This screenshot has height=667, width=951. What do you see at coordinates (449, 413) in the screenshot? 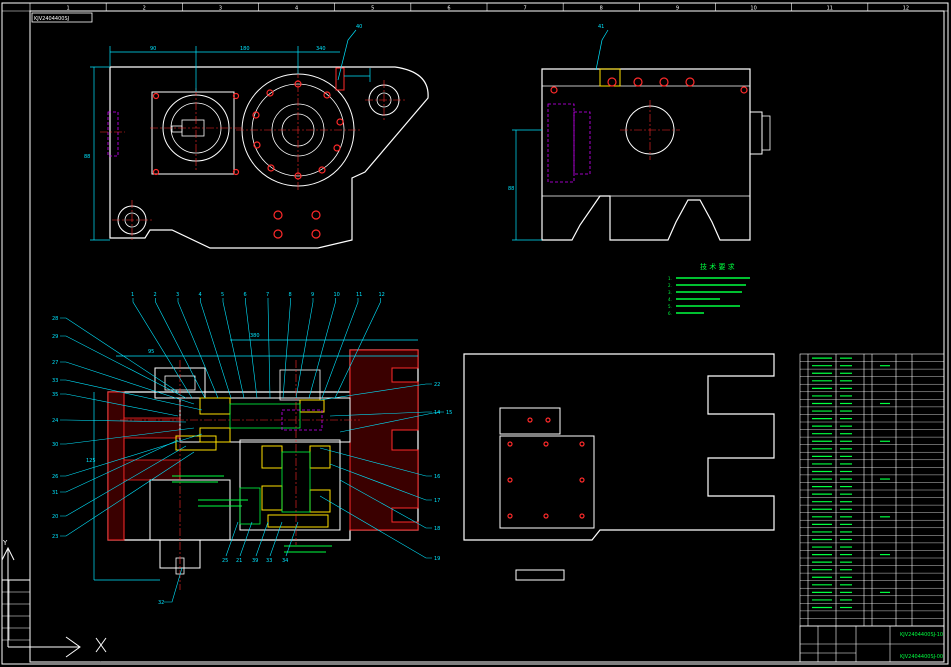
I see `part-balloon: 15` at bounding box center [449, 413].